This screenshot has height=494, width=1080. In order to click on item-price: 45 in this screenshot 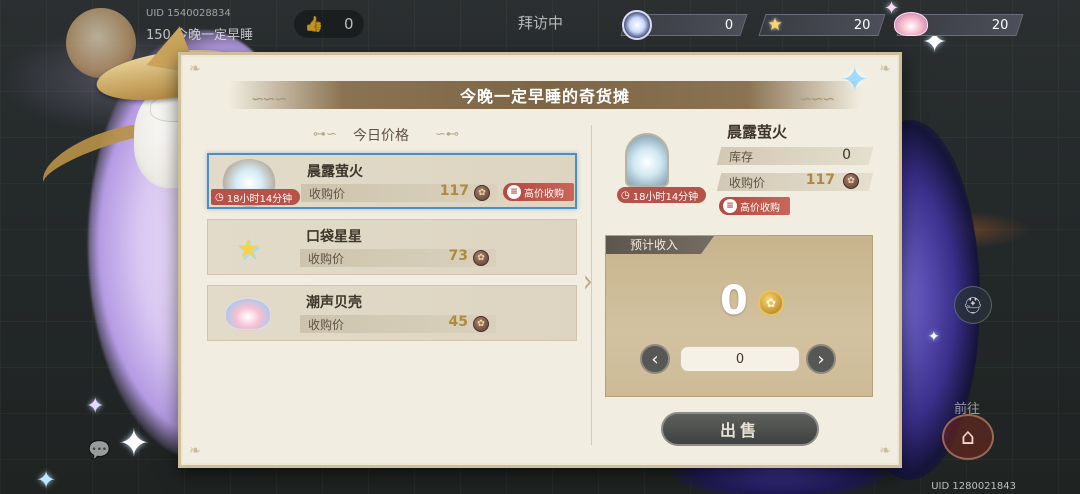, I will do `click(458, 322)`.